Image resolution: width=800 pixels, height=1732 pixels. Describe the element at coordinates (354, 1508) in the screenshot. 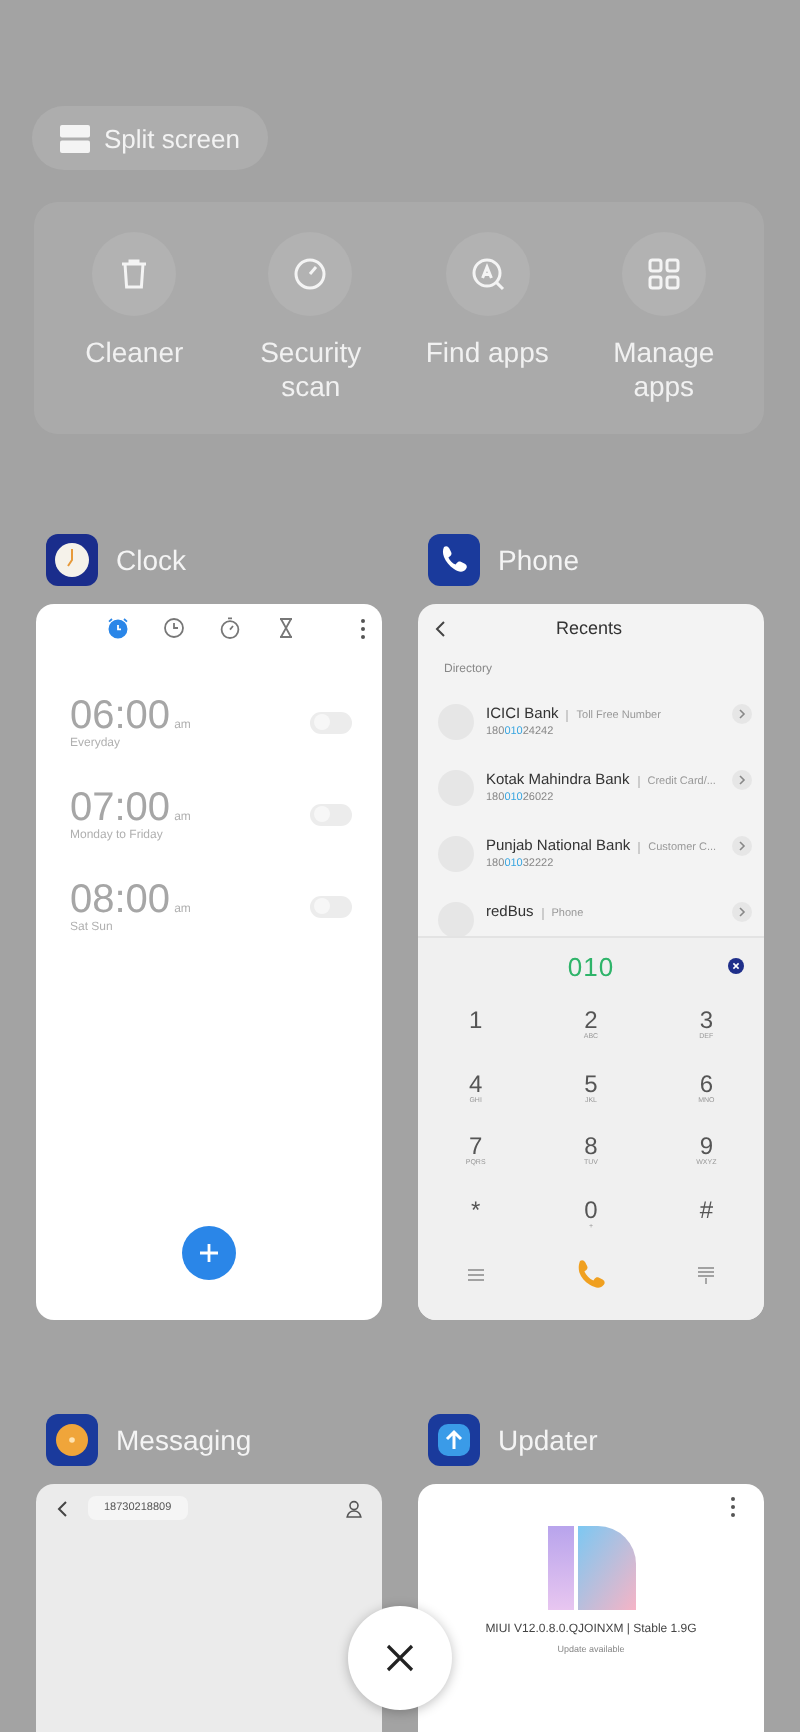

I see `person-icon` at that location.